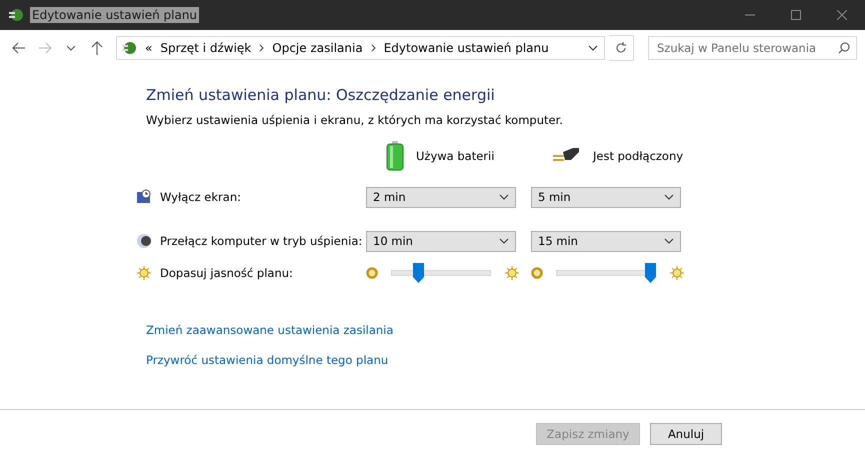 The image size is (865, 458). I want to click on search-icon, so click(844, 48).